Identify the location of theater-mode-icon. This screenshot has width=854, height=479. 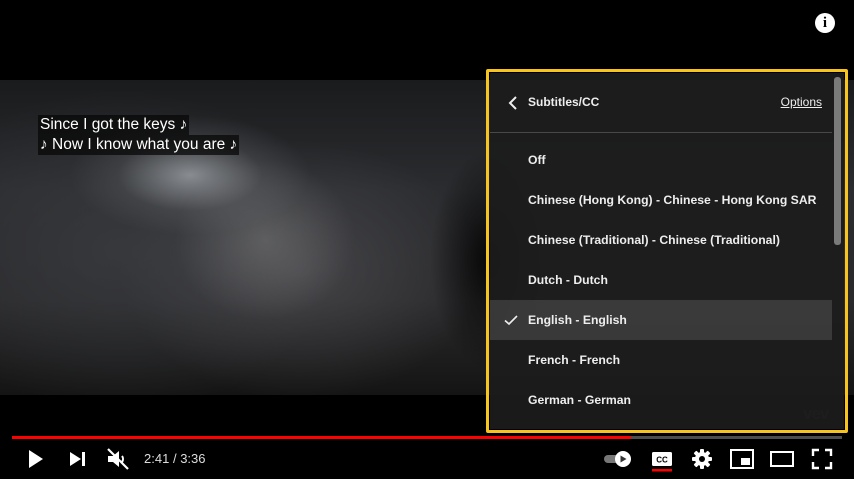
(782, 459).